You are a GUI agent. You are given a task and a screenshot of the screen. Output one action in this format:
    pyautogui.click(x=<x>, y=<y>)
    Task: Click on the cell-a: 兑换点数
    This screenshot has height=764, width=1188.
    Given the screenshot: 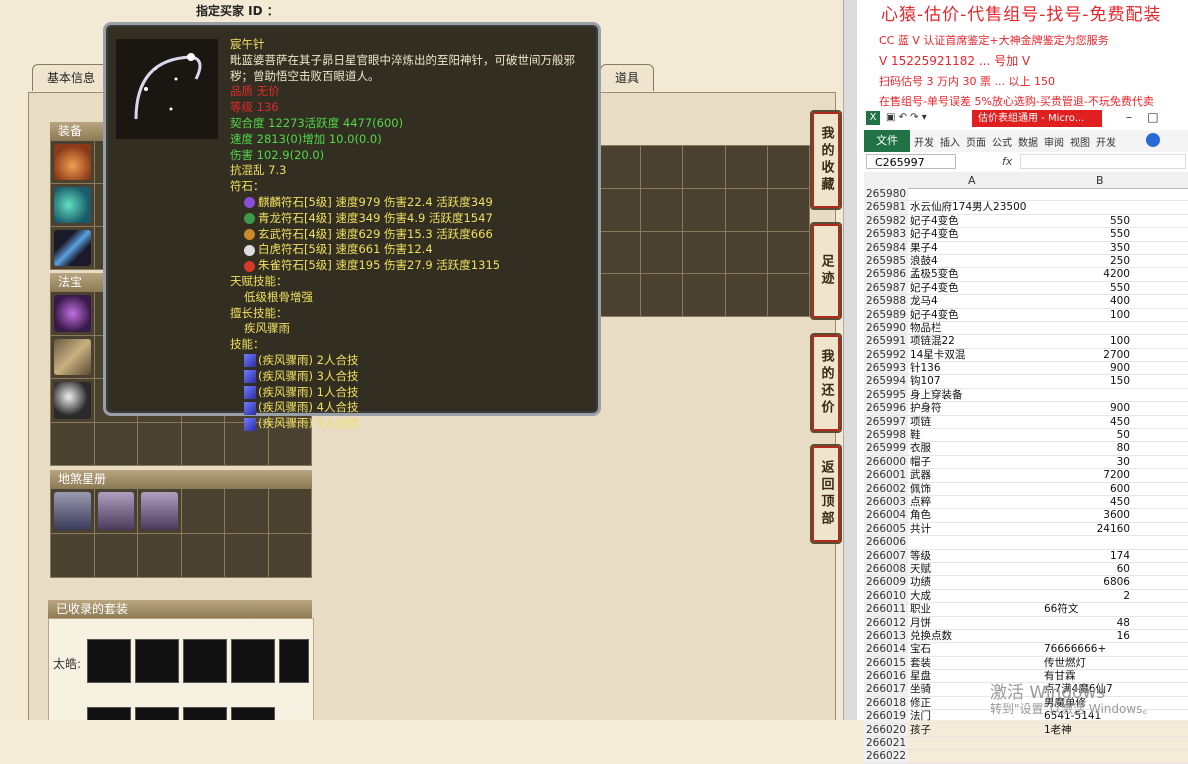 What is the action you would take?
    pyautogui.click(x=977, y=636)
    